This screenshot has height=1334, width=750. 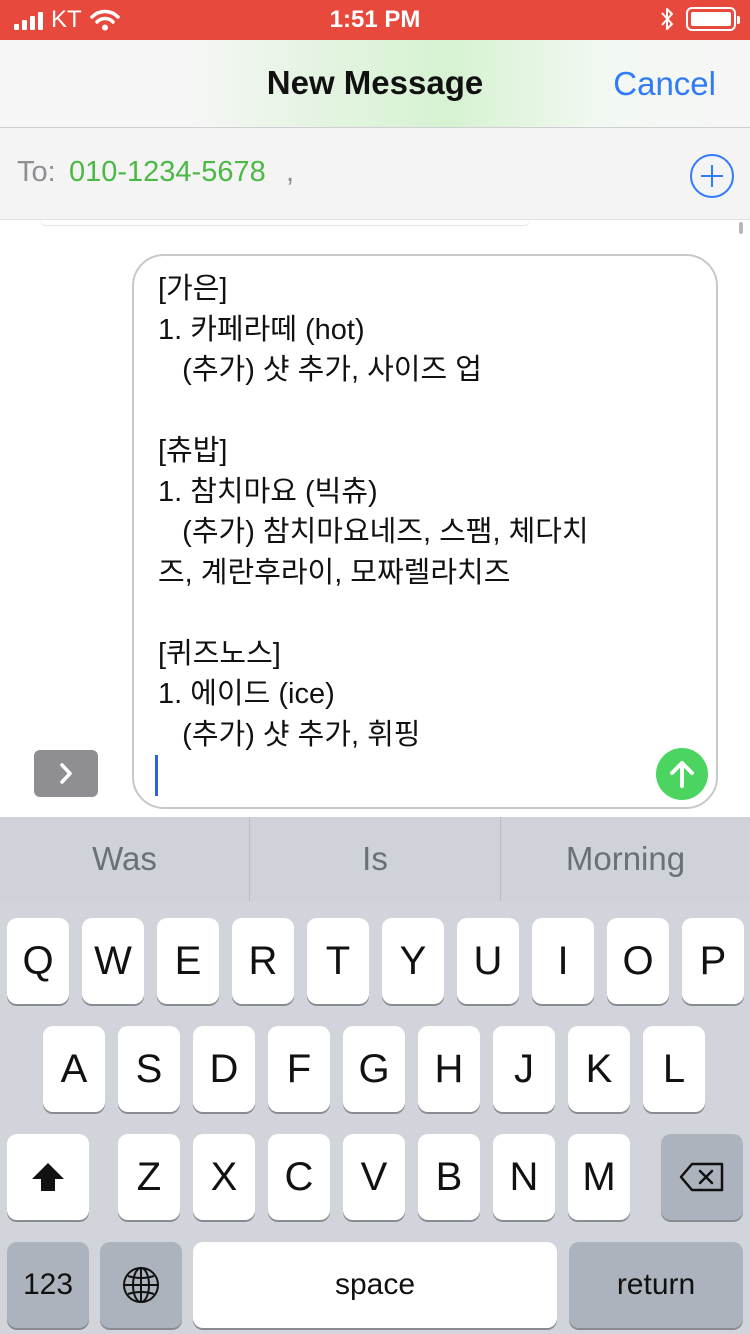 What do you see at coordinates (674, 1069) in the screenshot?
I see `key-l: L` at bounding box center [674, 1069].